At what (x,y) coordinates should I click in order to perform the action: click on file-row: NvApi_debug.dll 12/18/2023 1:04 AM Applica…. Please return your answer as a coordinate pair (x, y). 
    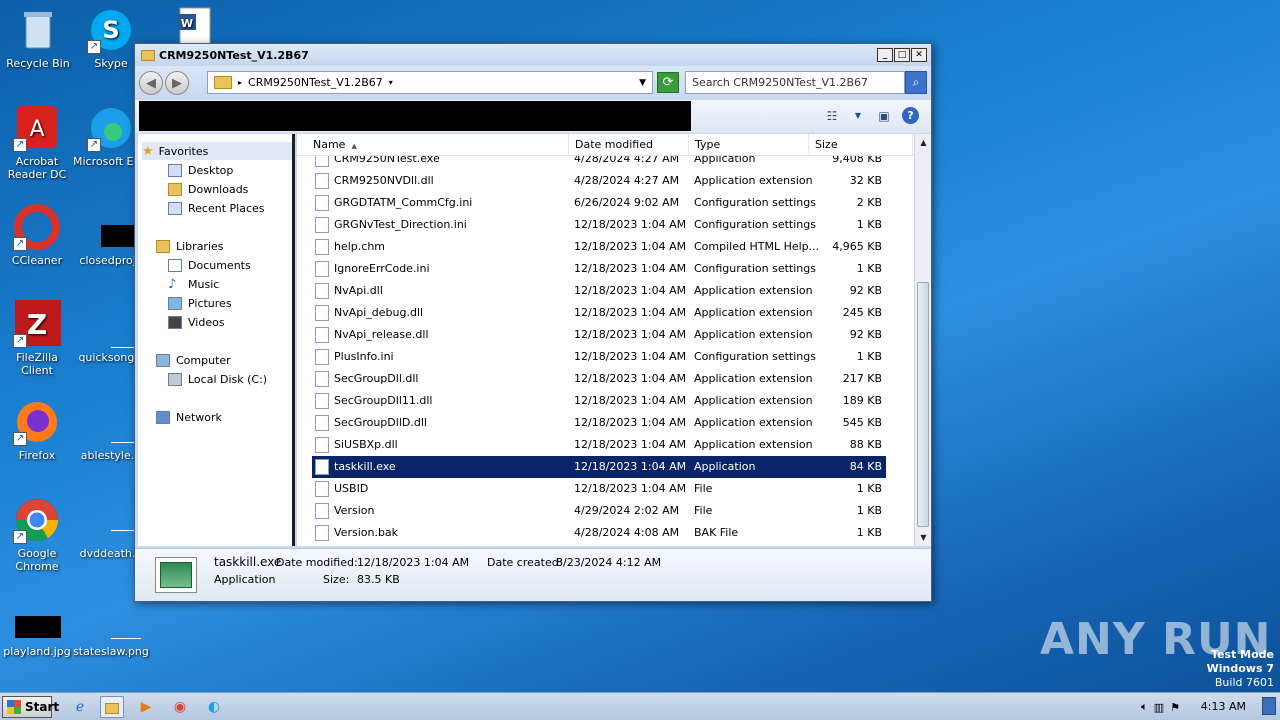
    Looking at the image, I should click on (599, 313).